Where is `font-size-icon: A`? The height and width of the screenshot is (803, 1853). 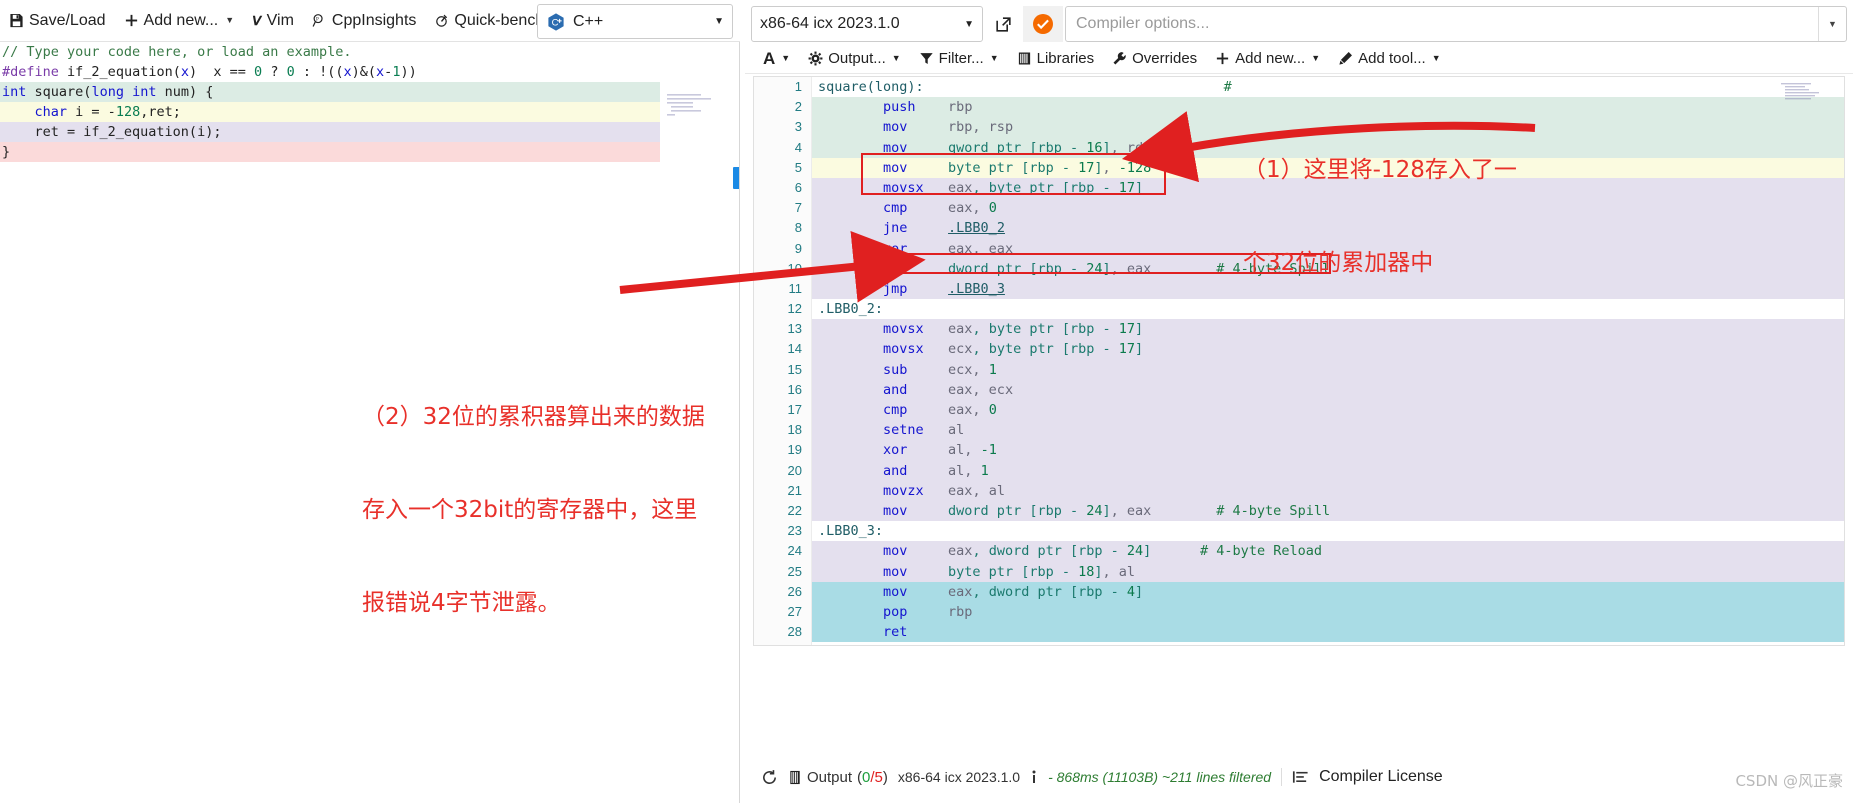
font-size-icon: A is located at coordinates (769, 58).